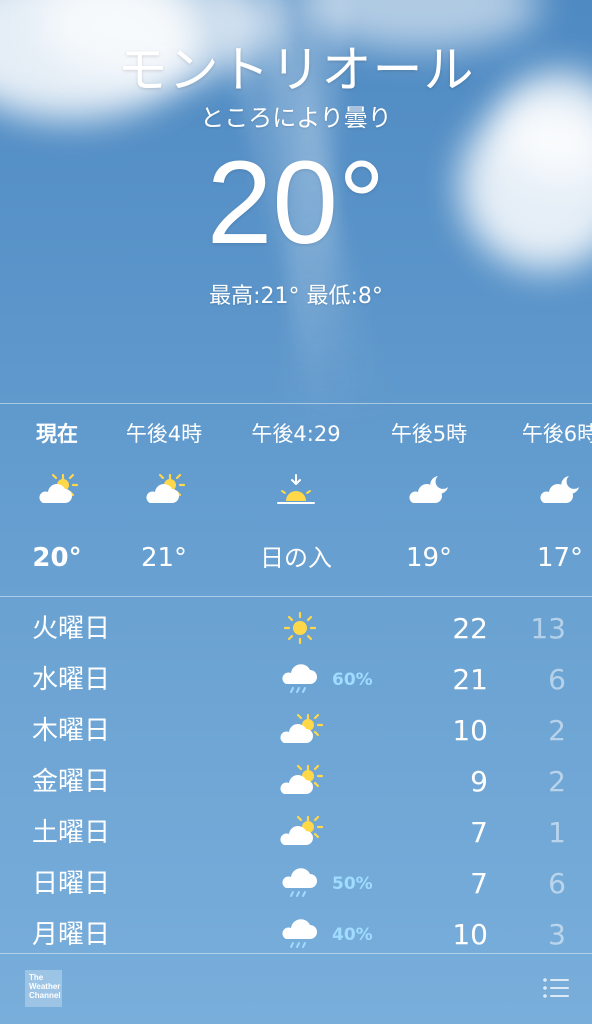 The width and height of the screenshot is (592, 1024). What do you see at coordinates (164, 434) in the screenshot?
I see `hour-label: 午後4時` at bounding box center [164, 434].